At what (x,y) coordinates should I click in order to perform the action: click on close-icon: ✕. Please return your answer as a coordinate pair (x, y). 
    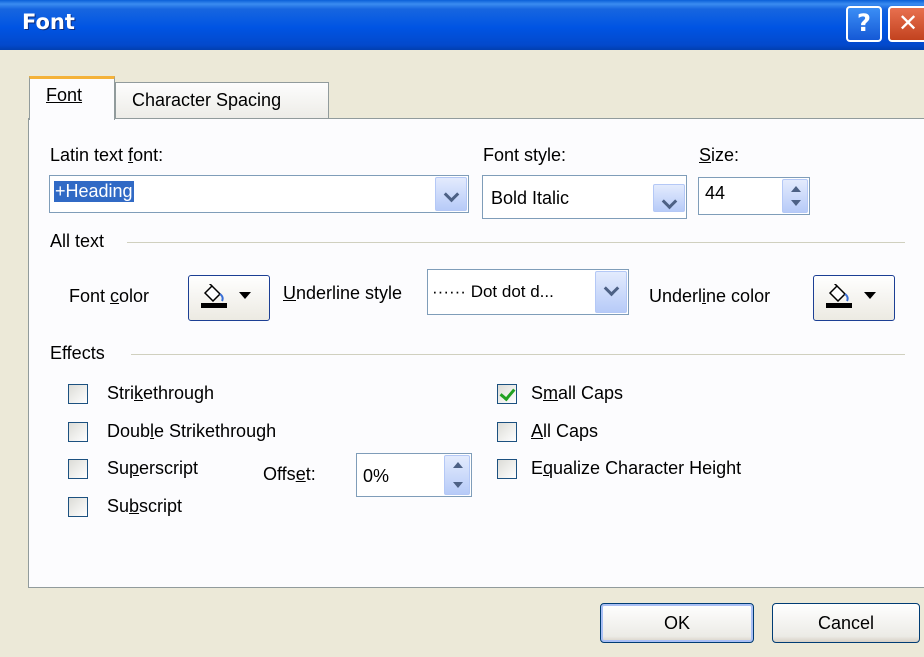
    Looking at the image, I should click on (908, 23).